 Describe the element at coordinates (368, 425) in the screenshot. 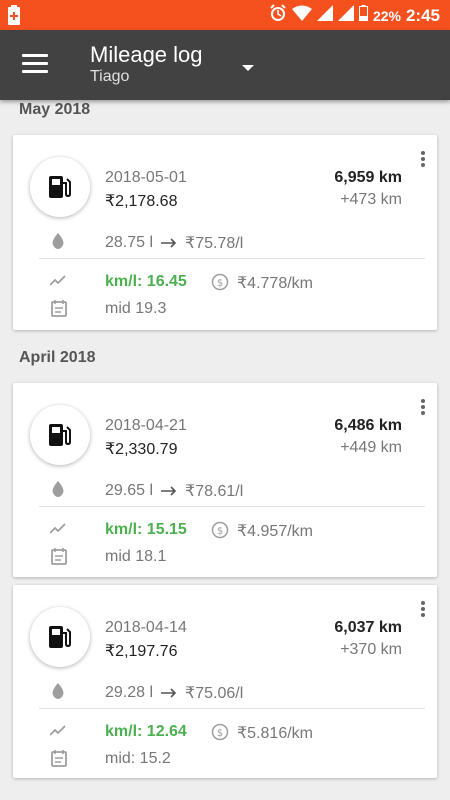

I see `entry-odometer: 6,486 km` at that location.